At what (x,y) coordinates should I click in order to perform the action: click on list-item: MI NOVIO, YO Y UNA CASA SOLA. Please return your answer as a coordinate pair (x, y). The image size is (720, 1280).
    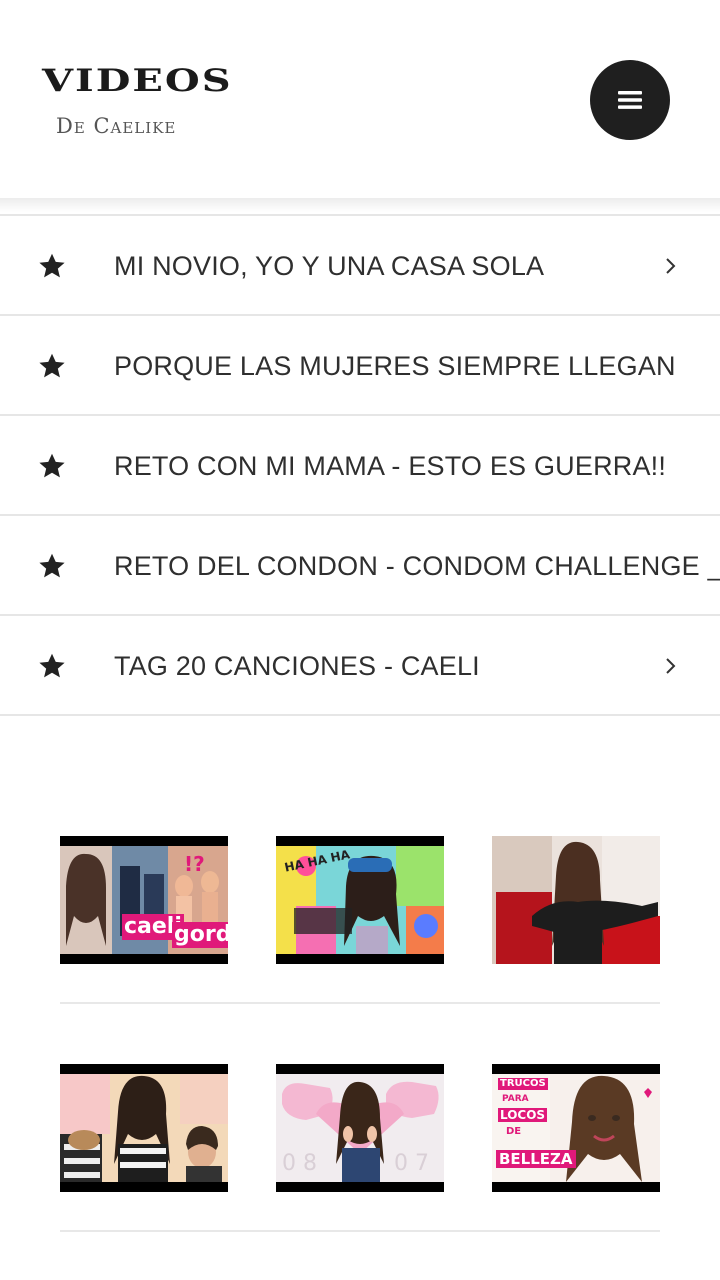
    Looking at the image, I should click on (360, 266).